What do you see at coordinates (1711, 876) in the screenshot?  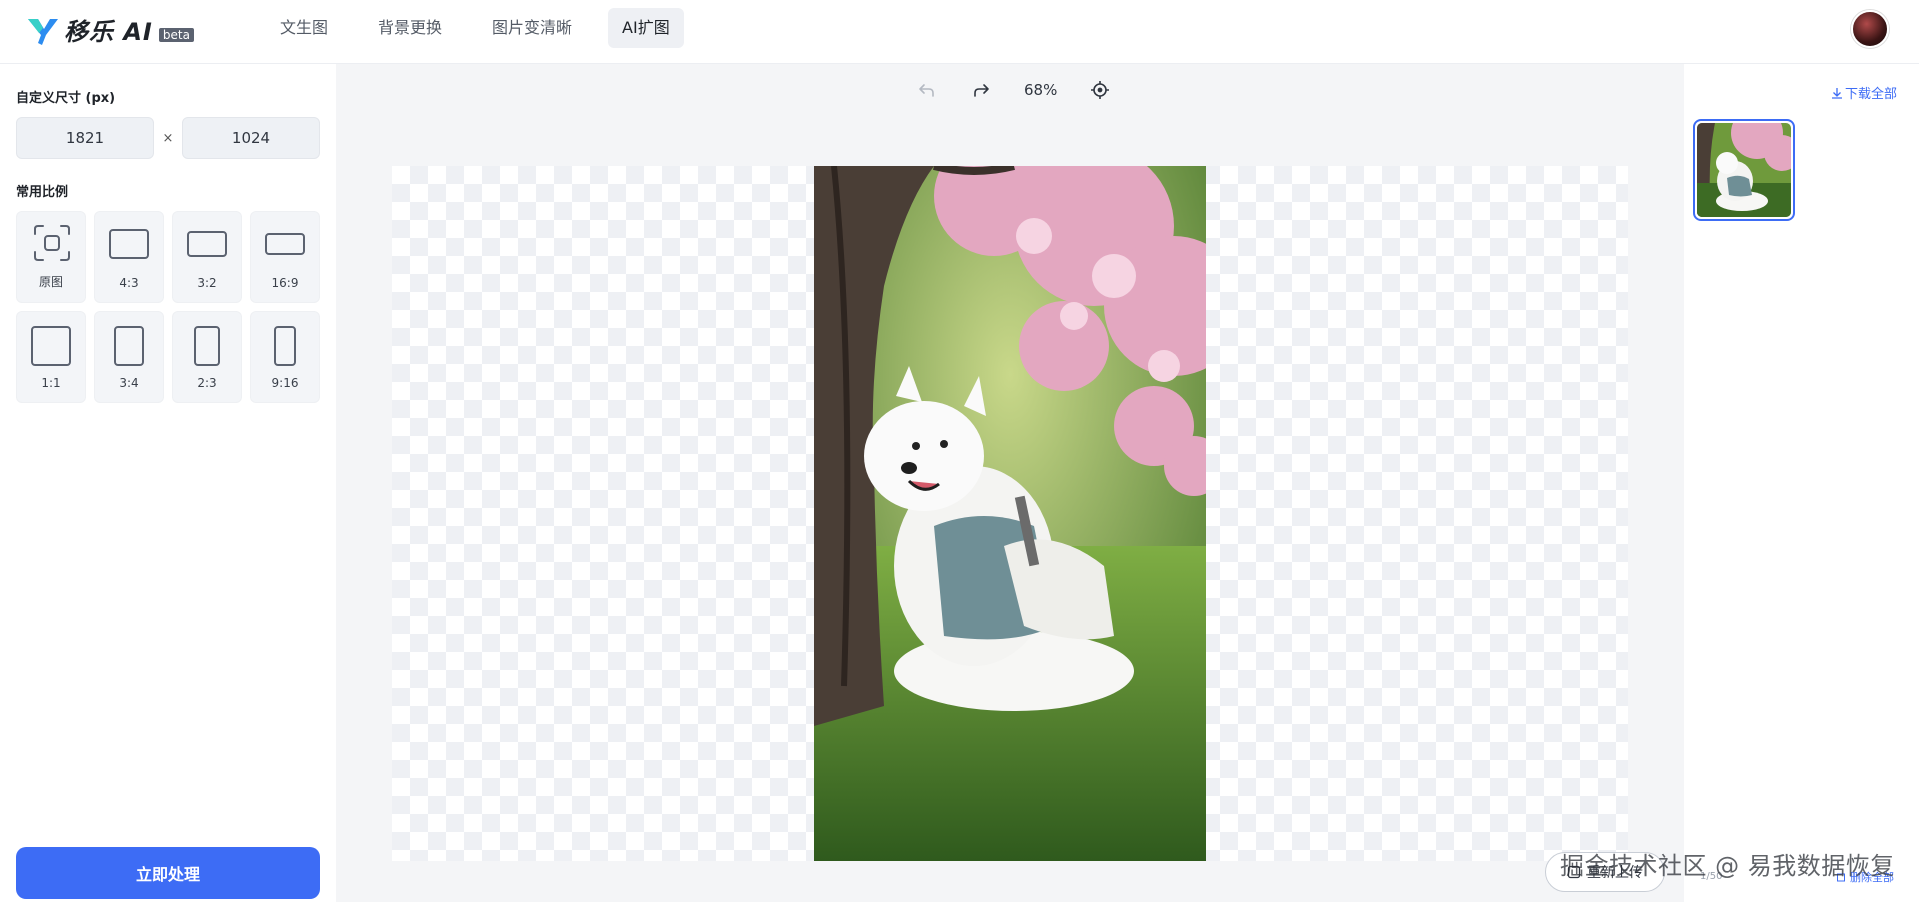 I see `result-counter: 1/50` at bounding box center [1711, 876].